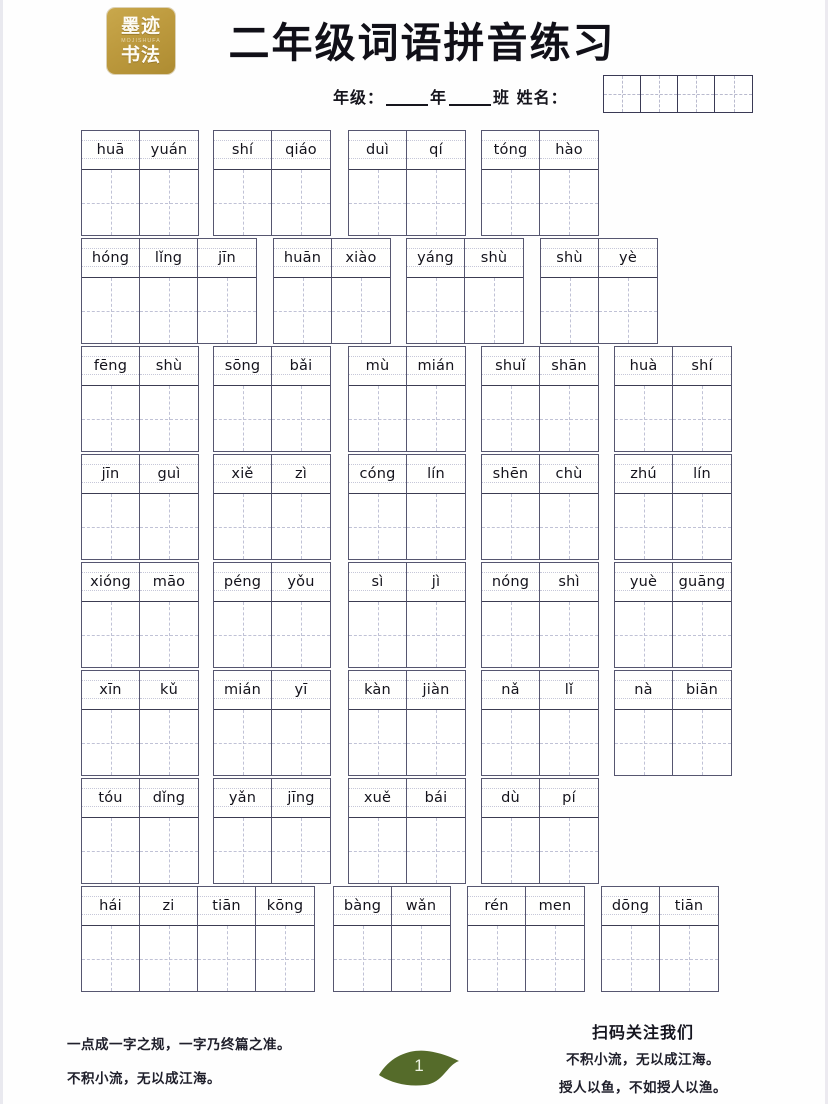 The height and width of the screenshot is (1104, 828). I want to click on student-name-grid, so click(678, 94).